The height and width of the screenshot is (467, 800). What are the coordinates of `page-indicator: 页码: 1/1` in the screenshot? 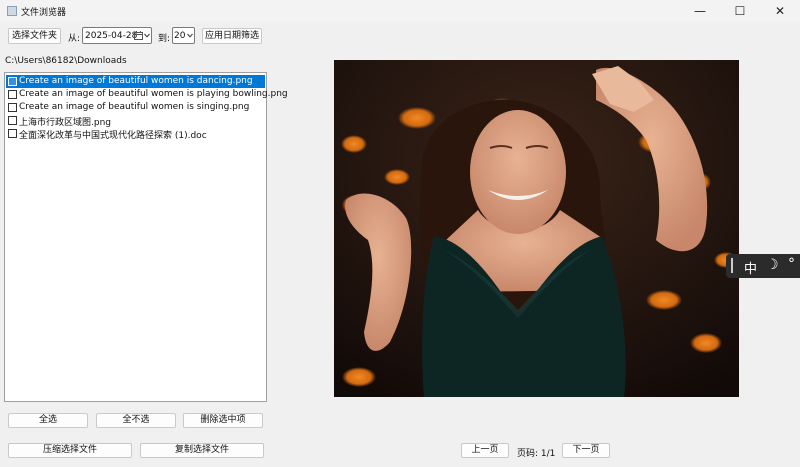 It's located at (536, 454).